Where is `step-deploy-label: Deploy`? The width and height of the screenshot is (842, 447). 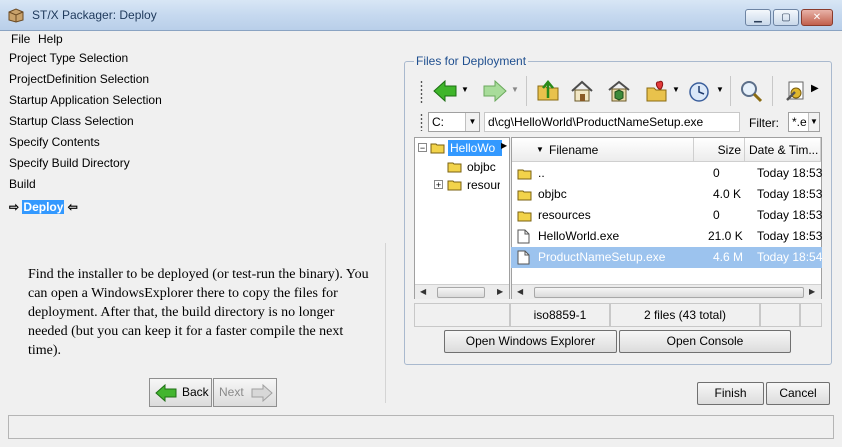
step-deploy-label: Deploy is located at coordinates (43, 207).